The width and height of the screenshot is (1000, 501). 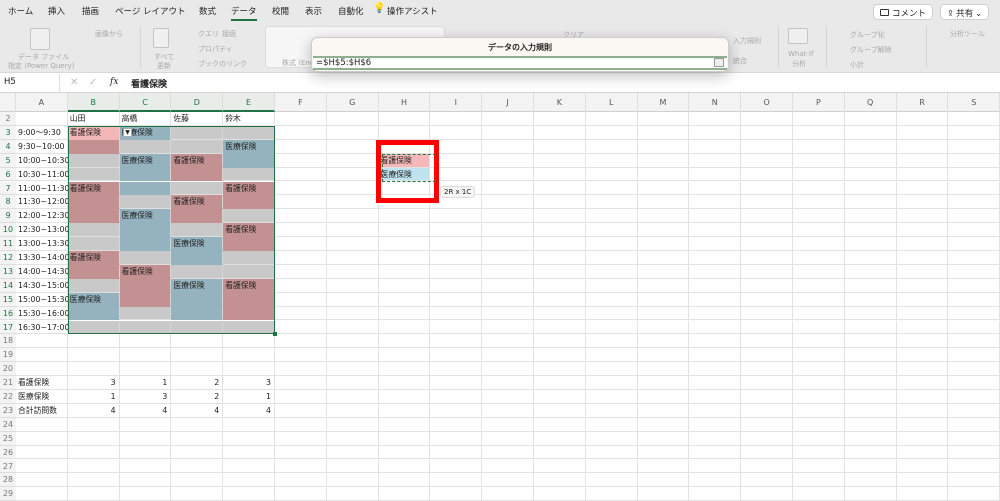 I want to click on cell-J10, so click(x=508, y=230).